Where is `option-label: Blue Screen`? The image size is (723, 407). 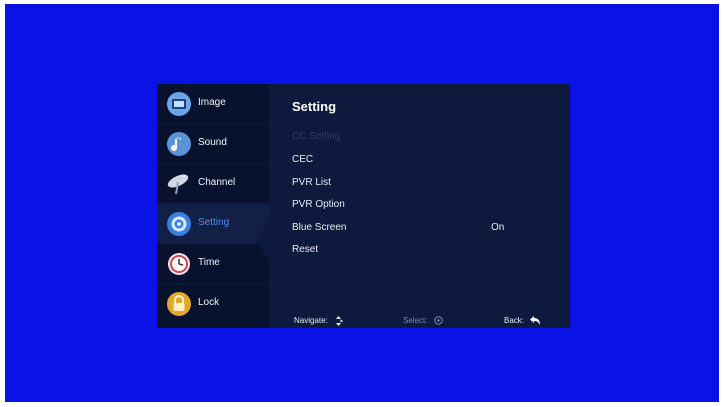
option-label: Blue Screen is located at coordinates (319, 227).